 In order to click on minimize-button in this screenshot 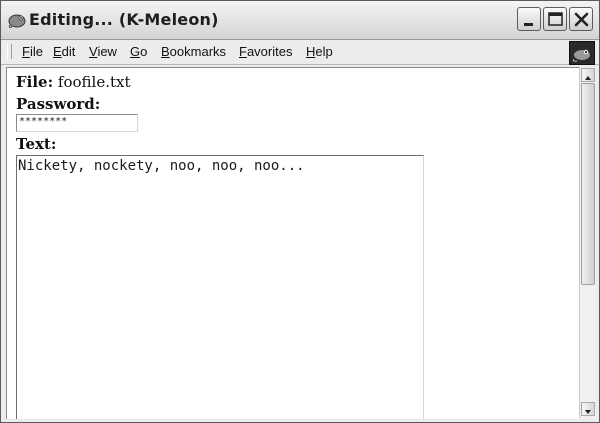, I will do `click(529, 19)`.